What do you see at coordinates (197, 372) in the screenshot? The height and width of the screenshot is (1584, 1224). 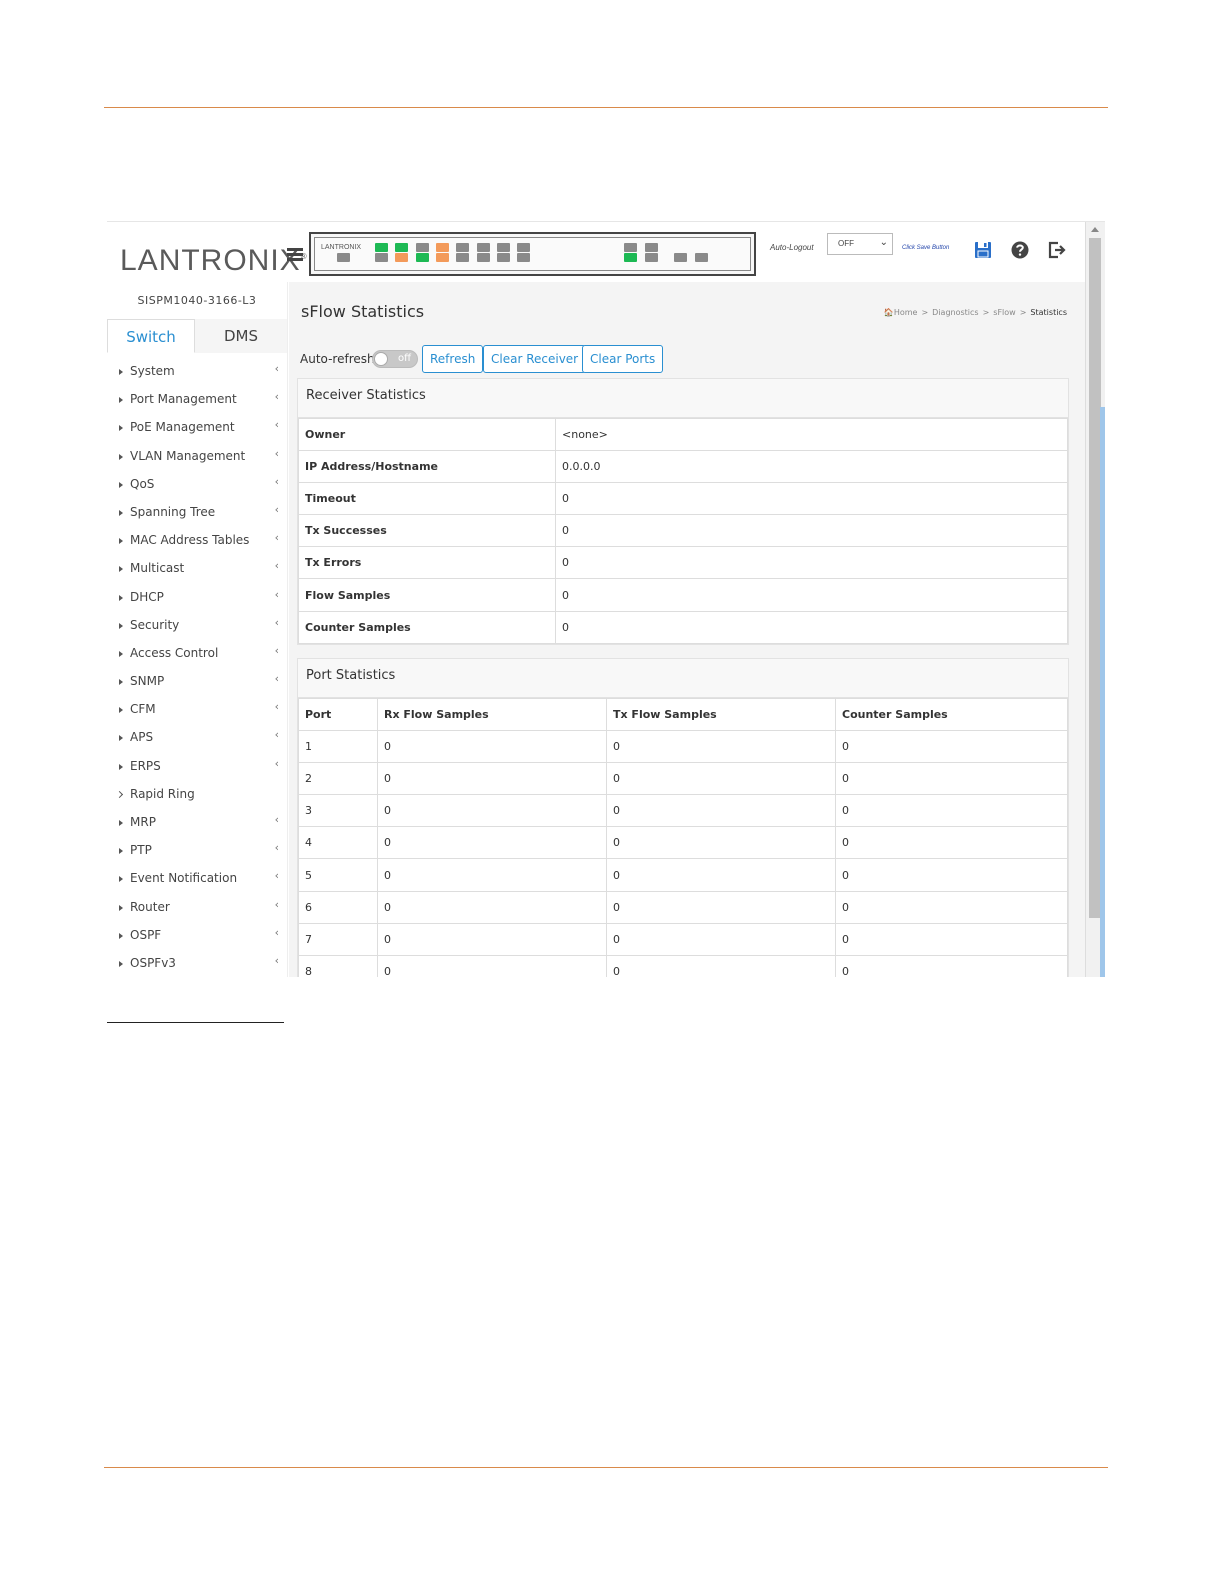 I see `sidebar-item-system: System ‹` at bounding box center [197, 372].